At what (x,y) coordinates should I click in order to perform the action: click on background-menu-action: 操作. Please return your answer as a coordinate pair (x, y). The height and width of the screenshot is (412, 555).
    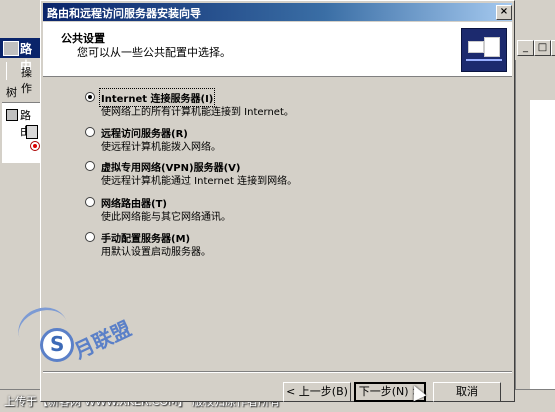
    Looking at the image, I should click on (23, 78).